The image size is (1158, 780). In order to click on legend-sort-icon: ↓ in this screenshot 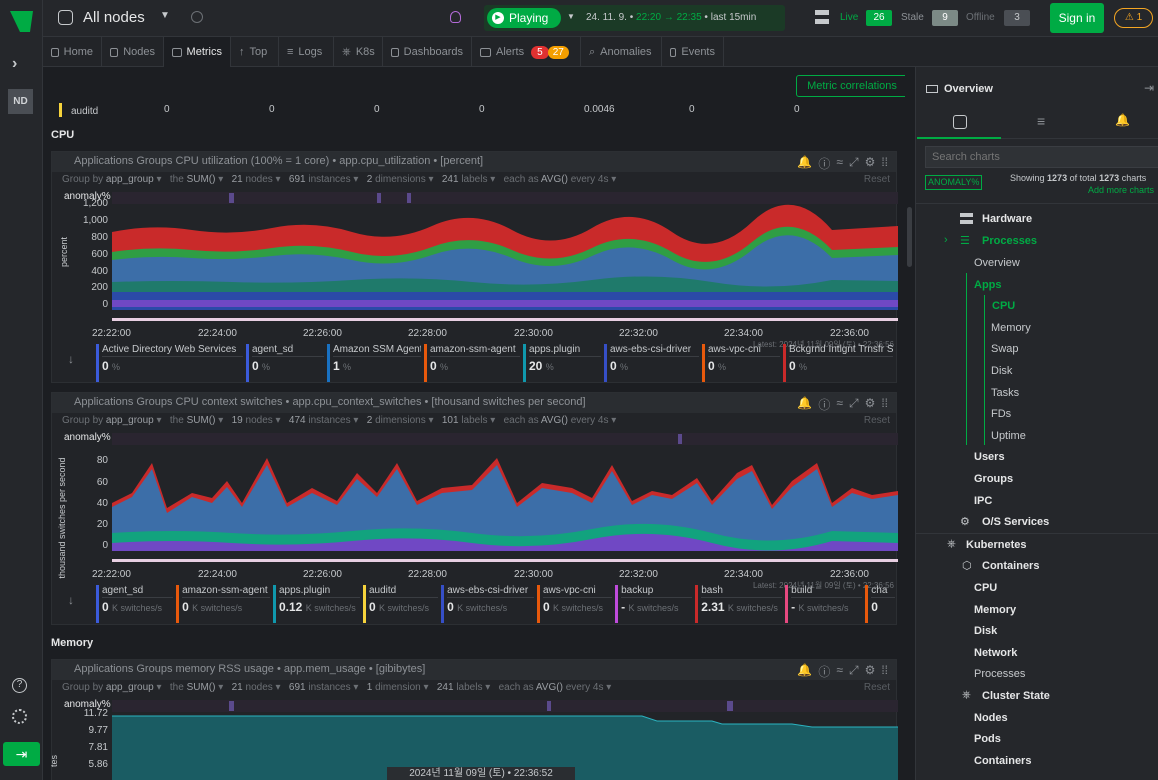, I will do `click(71, 359)`.